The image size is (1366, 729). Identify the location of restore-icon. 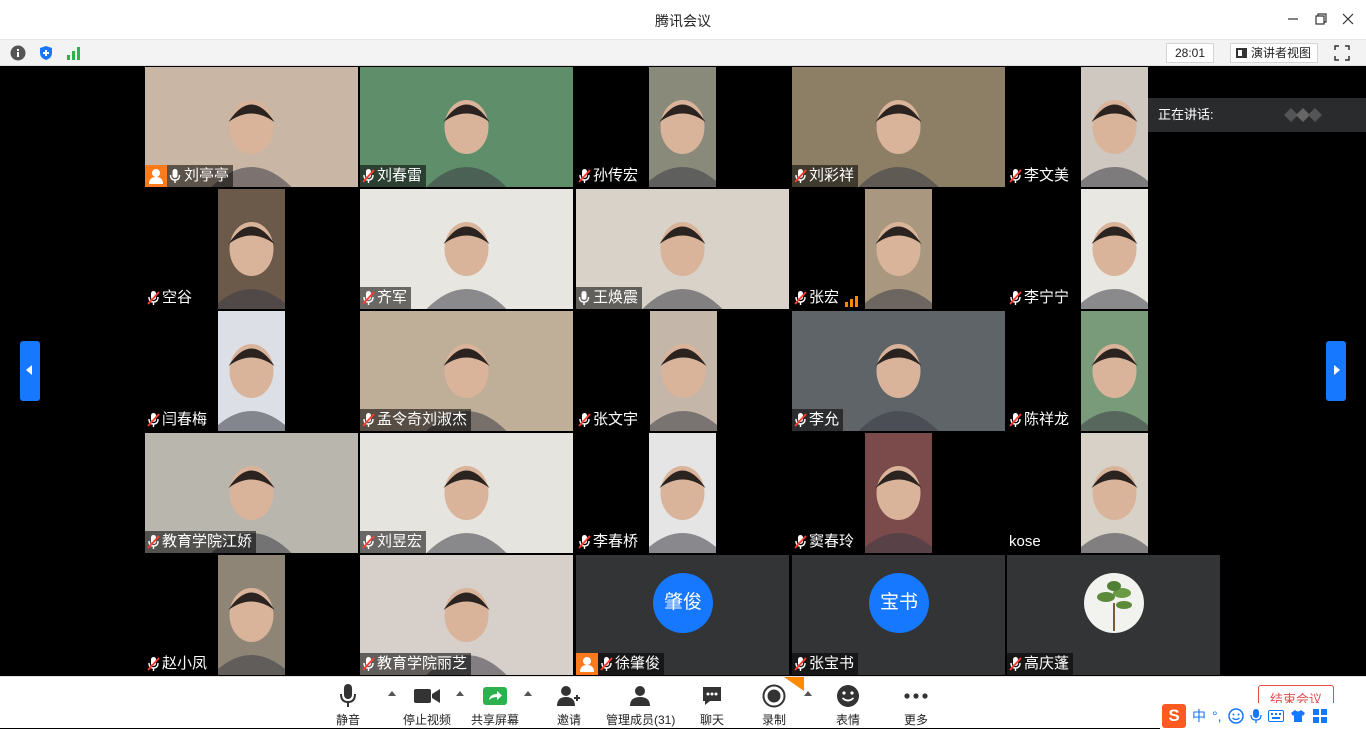
(1321, 20).